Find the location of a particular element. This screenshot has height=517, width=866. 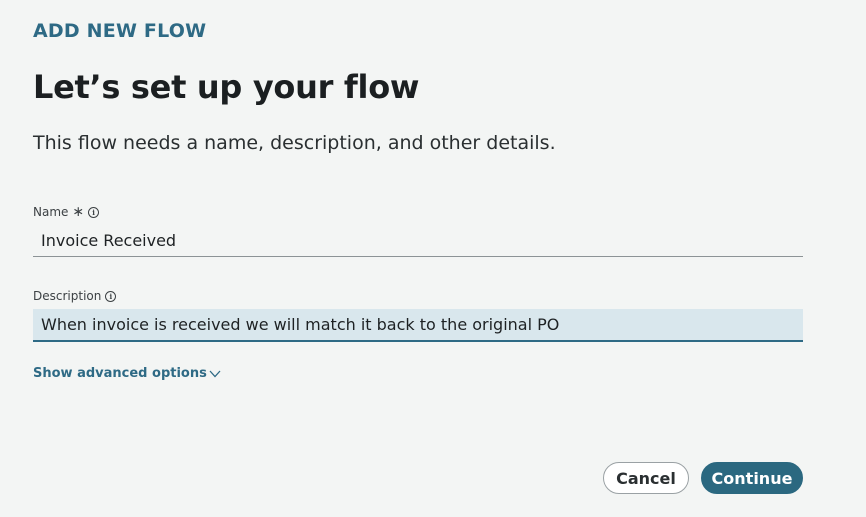

description-field-label: Description i is located at coordinates (75, 296).